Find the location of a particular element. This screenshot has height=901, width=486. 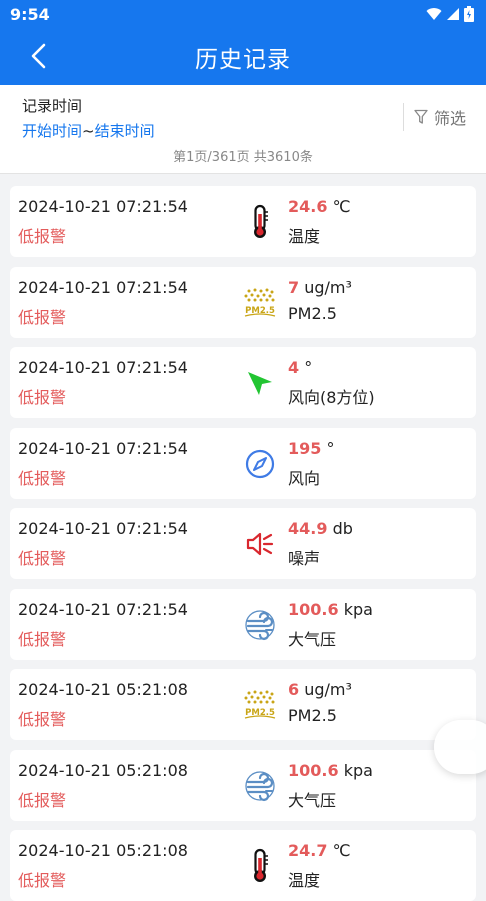

direction-arrow-icon is located at coordinates (260, 383).